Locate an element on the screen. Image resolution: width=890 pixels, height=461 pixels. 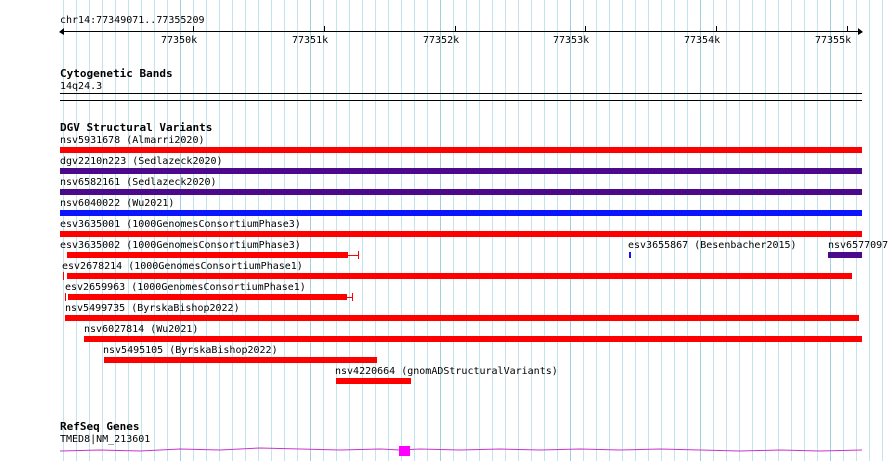
ruler-axis is located at coordinates (461, 31).